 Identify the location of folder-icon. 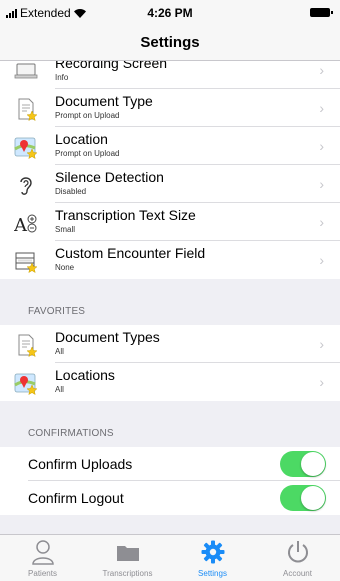
(127, 553).